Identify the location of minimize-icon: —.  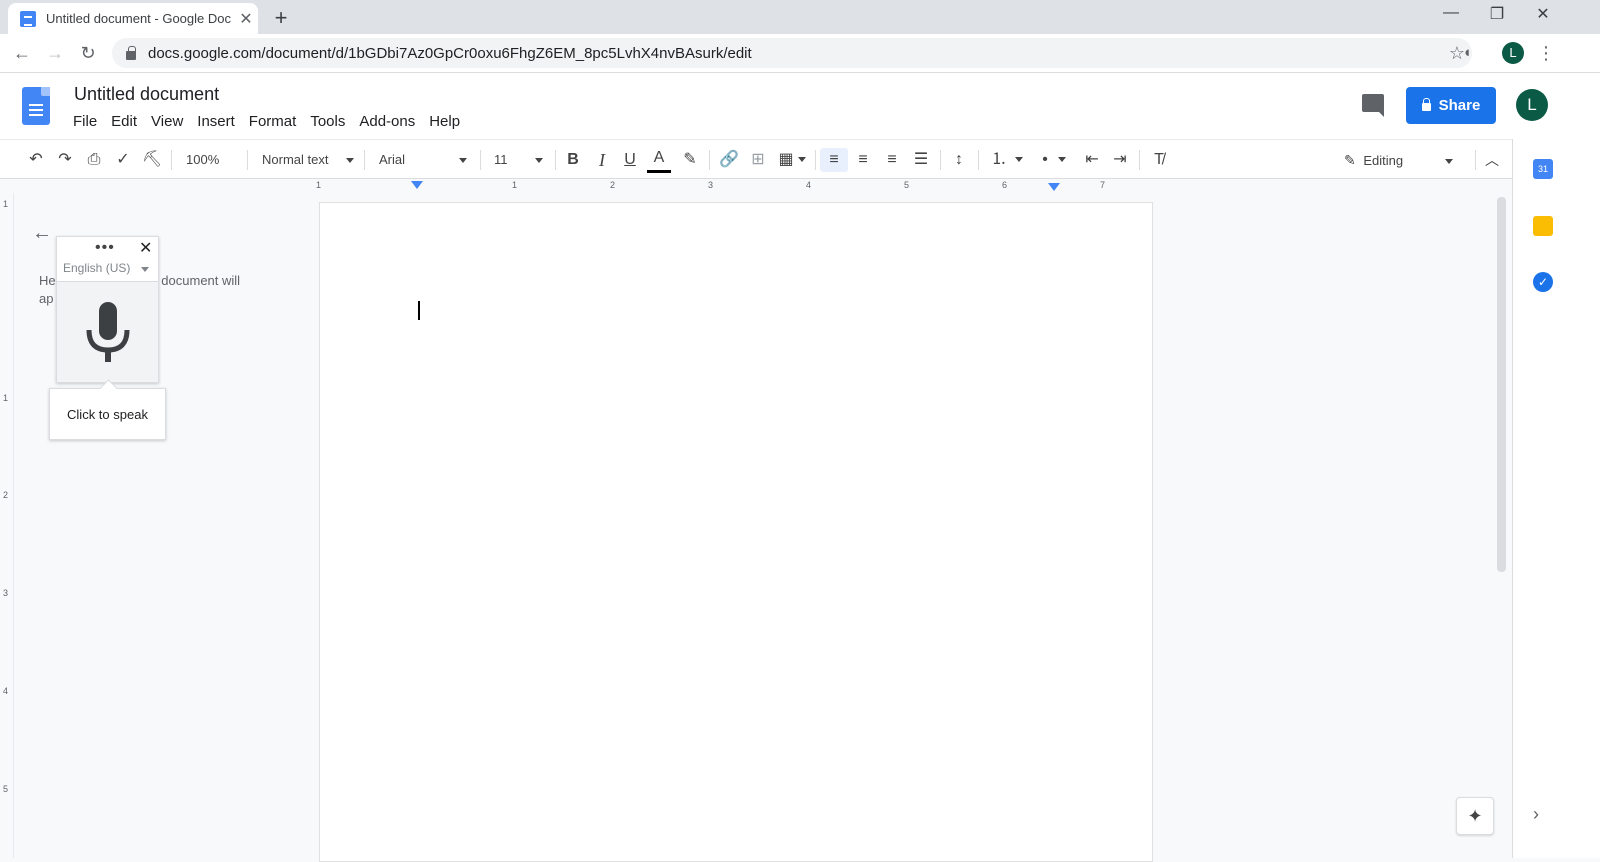
(1451, 13).